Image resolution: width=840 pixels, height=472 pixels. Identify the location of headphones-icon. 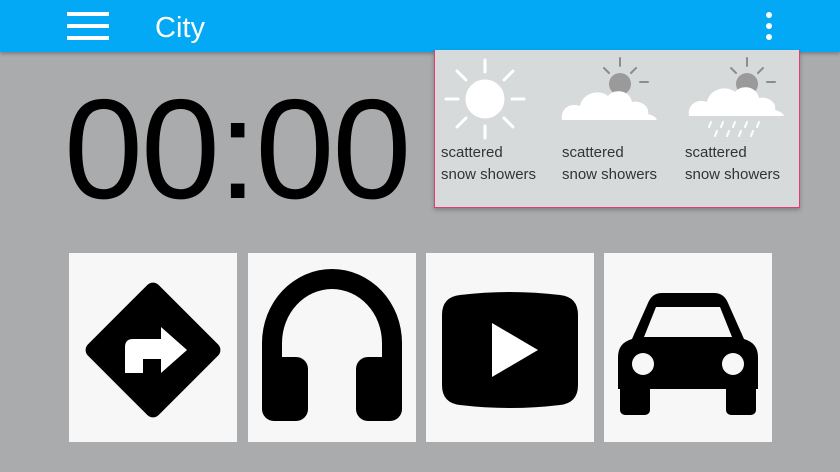
(332, 345).